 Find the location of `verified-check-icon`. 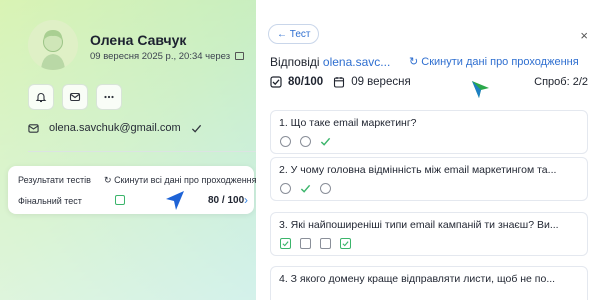

verified-check-icon is located at coordinates (196, 128).